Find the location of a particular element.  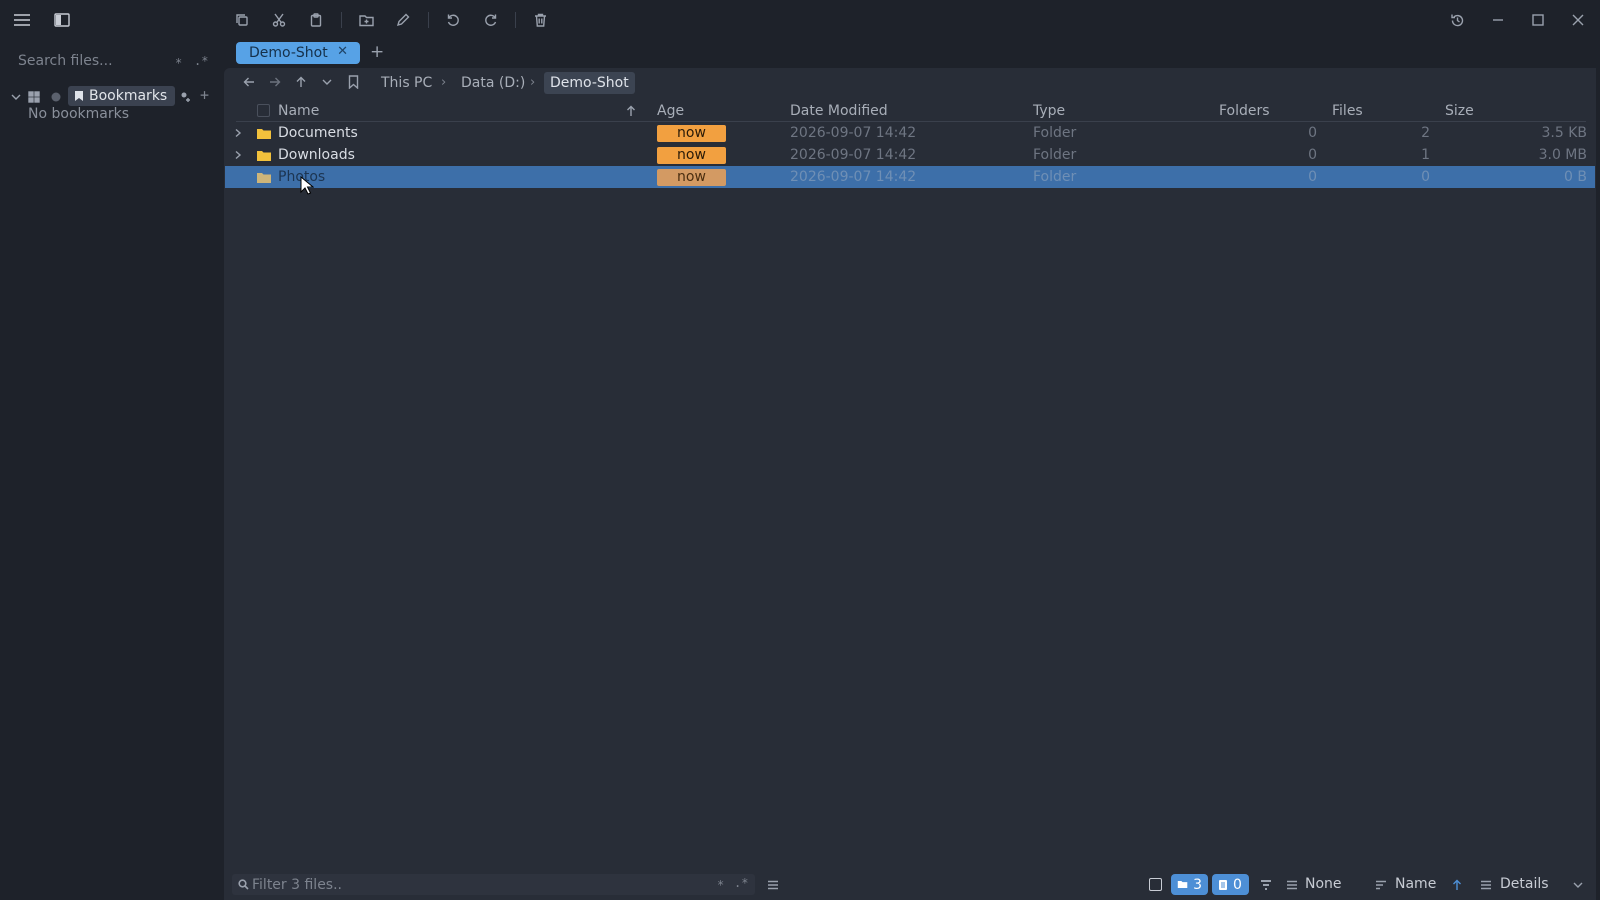

search-icon is located at coordinates (243, 884).